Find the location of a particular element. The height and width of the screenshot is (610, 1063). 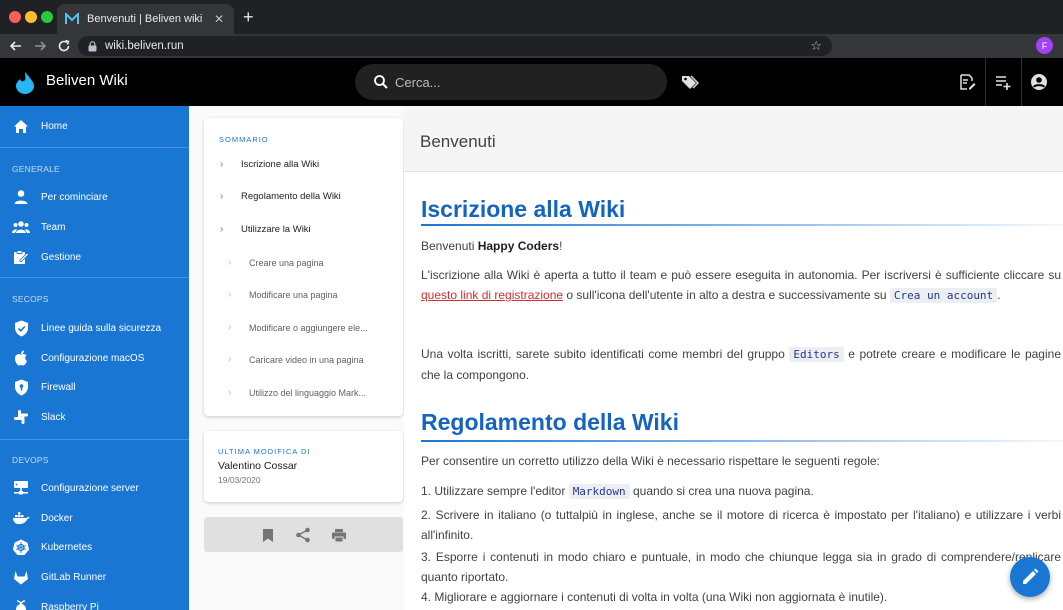

sidebar-item-label: Configurazione macOS is located at coordinates (93, 358).